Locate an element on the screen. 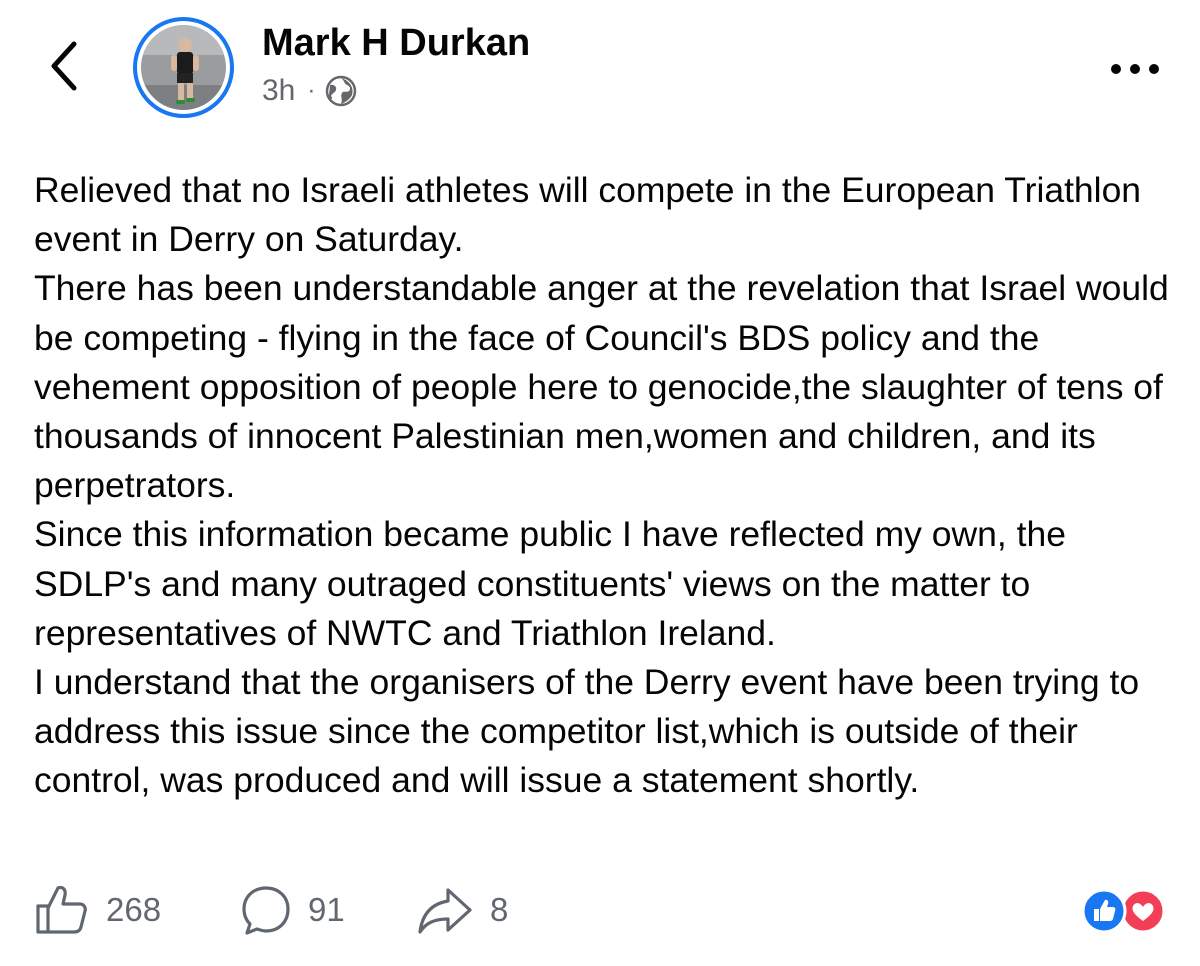  more-options-button is located at coordinates (1135, 69).